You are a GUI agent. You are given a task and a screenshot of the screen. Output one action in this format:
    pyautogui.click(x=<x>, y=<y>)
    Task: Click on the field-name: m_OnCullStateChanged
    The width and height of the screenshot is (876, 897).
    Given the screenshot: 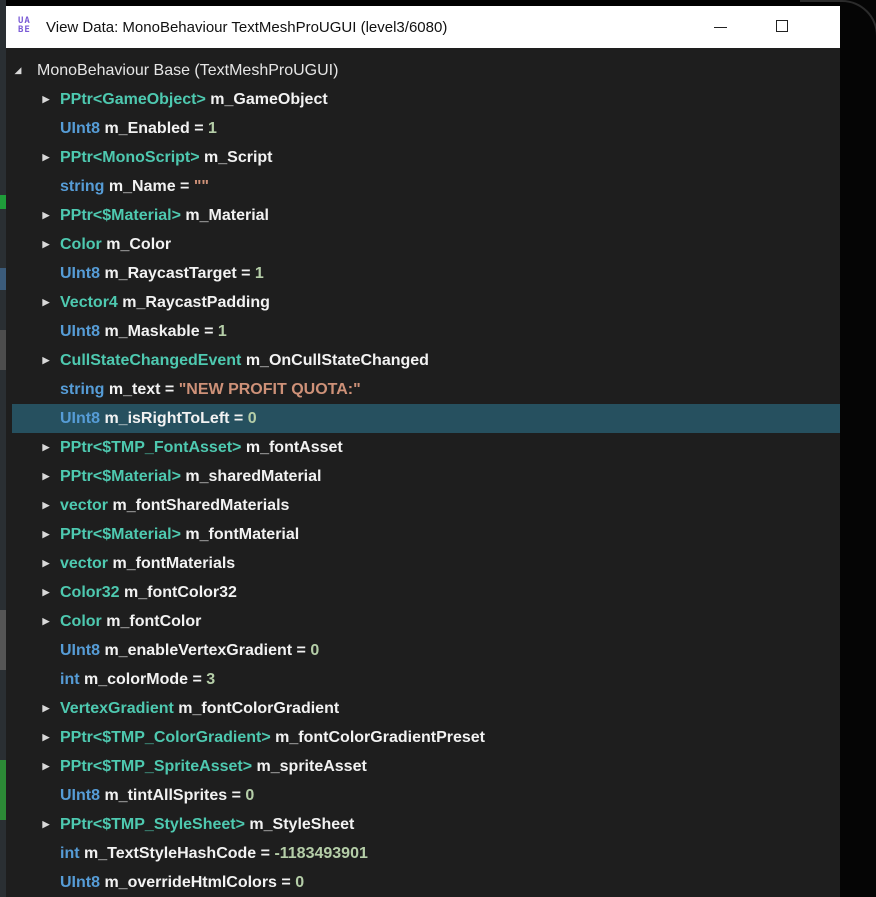 What is the action you would take?
    pyautogui.click(x=337, y=360)
    